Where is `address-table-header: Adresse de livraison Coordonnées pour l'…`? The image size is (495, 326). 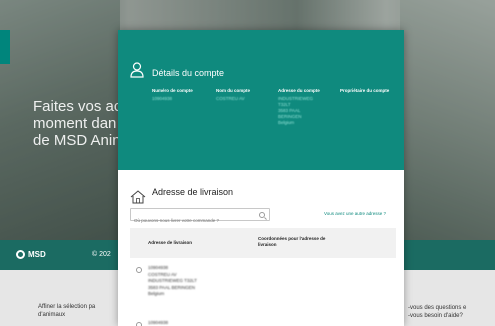
address-table-header: Adresse de livraison Coordonnées pour l'… is located at coordinates (263, 243).